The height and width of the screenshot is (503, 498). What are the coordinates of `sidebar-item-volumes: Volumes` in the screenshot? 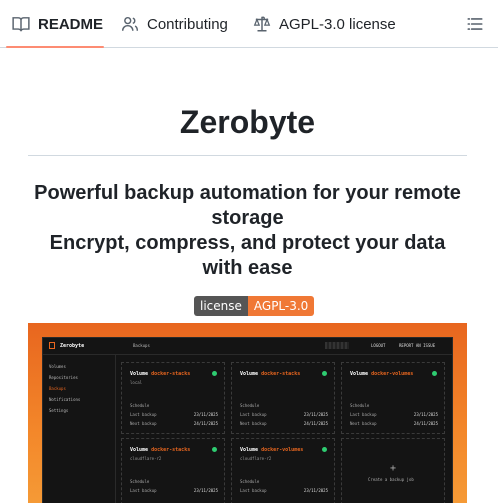 It's located at (57, 366).